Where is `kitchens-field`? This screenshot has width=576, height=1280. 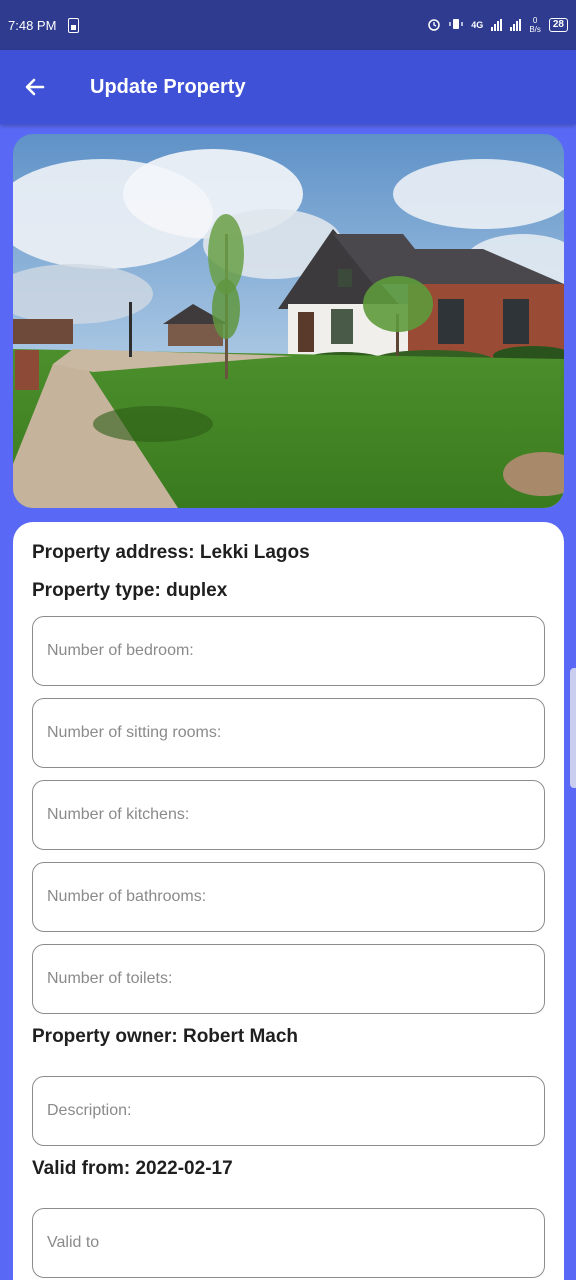
kitchens-field is located at coordinates (288, 815).